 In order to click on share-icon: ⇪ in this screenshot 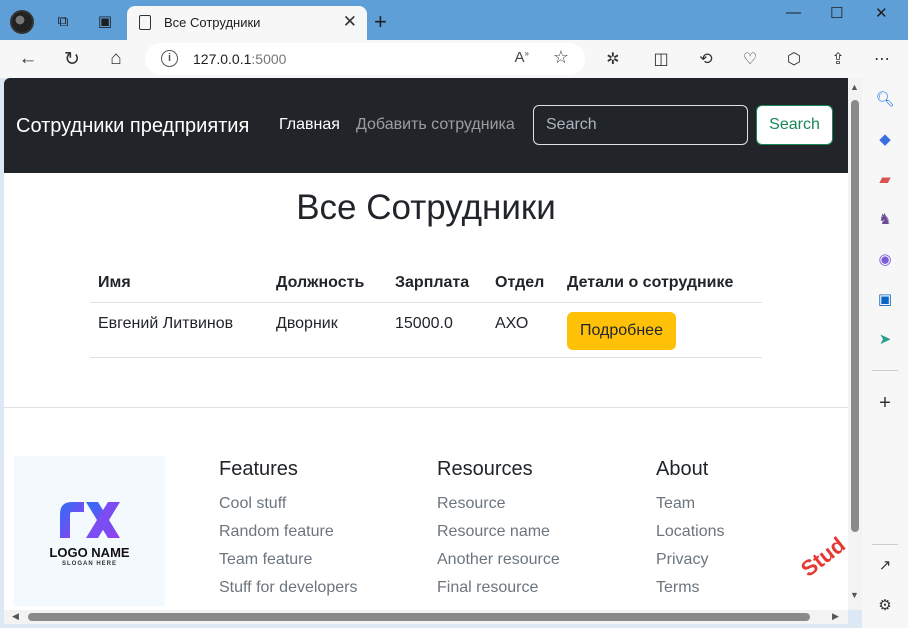, I will do `click(838, 59)`.